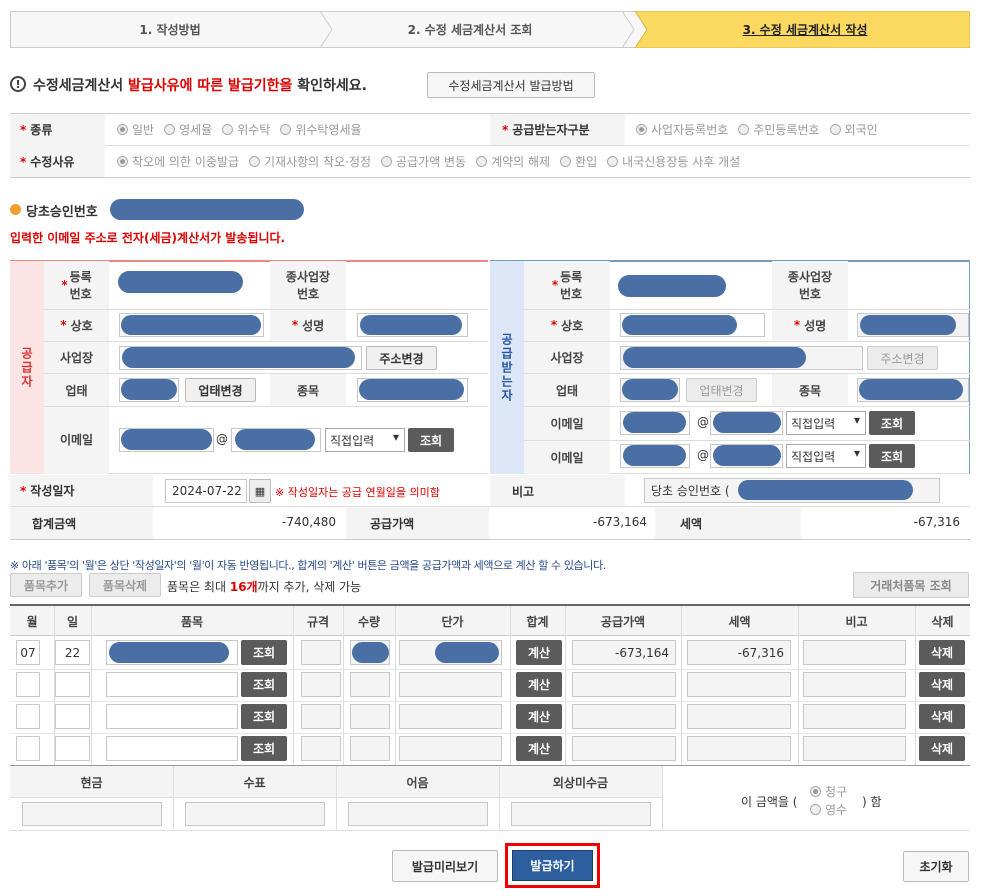  What do you see at coordinates (739, 652) in the screenshot?
I see `row-tax-input: -67,316` at bounding box center [739, 652].